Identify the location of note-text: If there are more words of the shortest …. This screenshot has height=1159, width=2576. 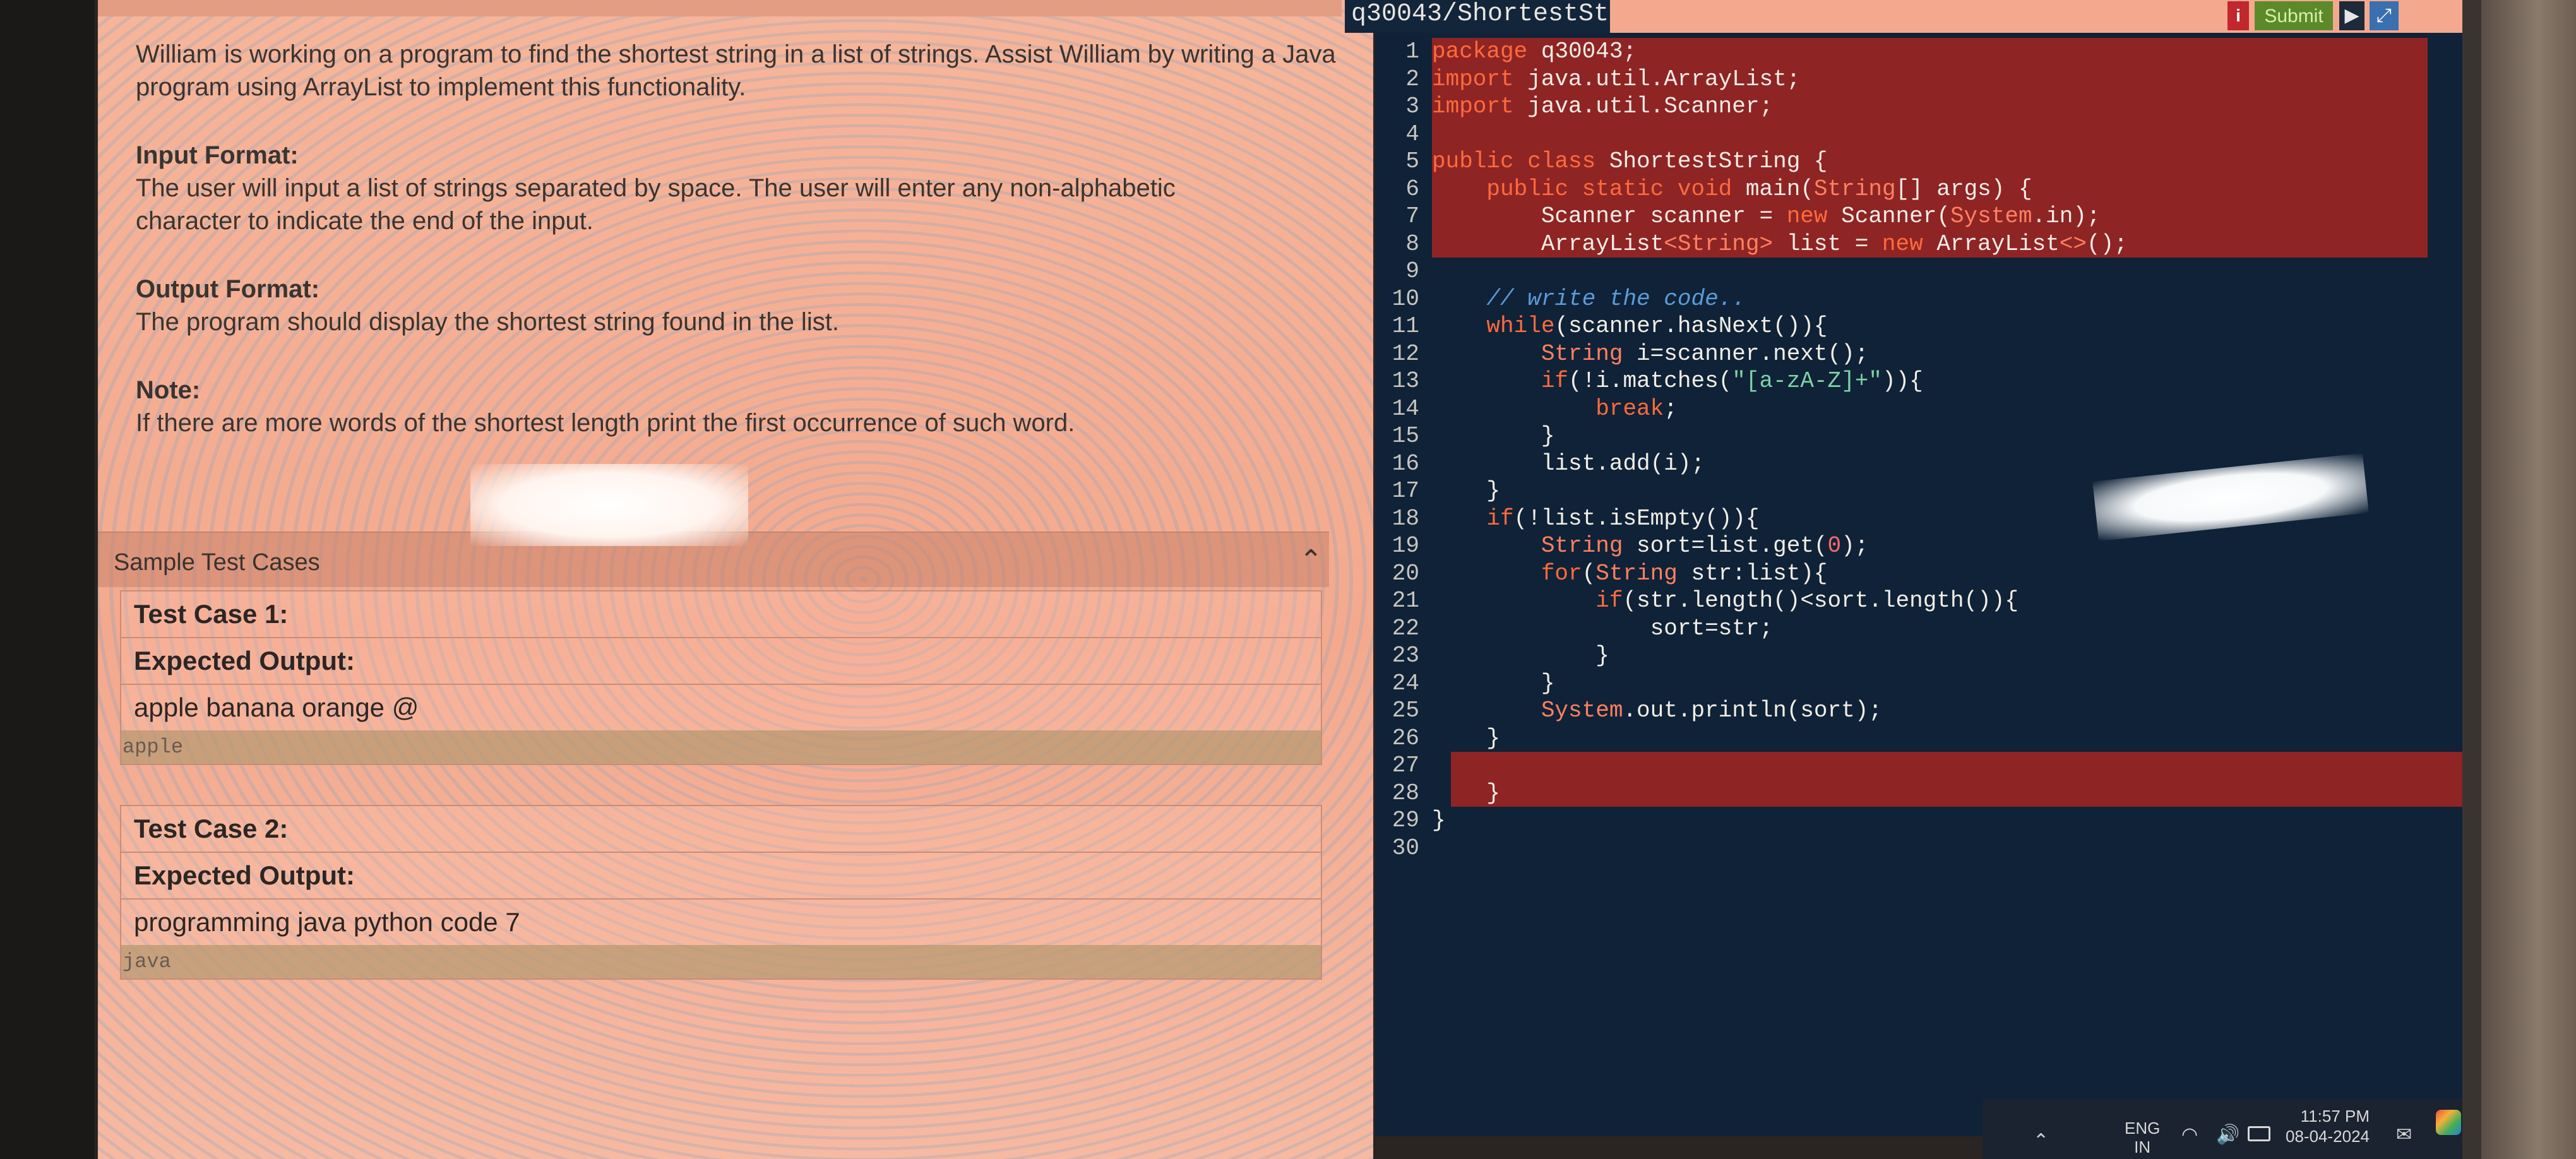
(605, 423).